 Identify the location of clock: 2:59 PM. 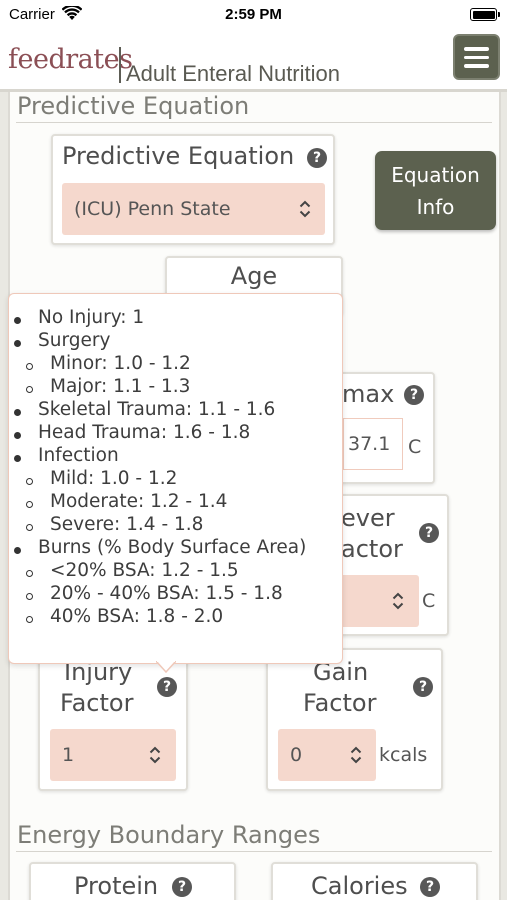
(253, 14).